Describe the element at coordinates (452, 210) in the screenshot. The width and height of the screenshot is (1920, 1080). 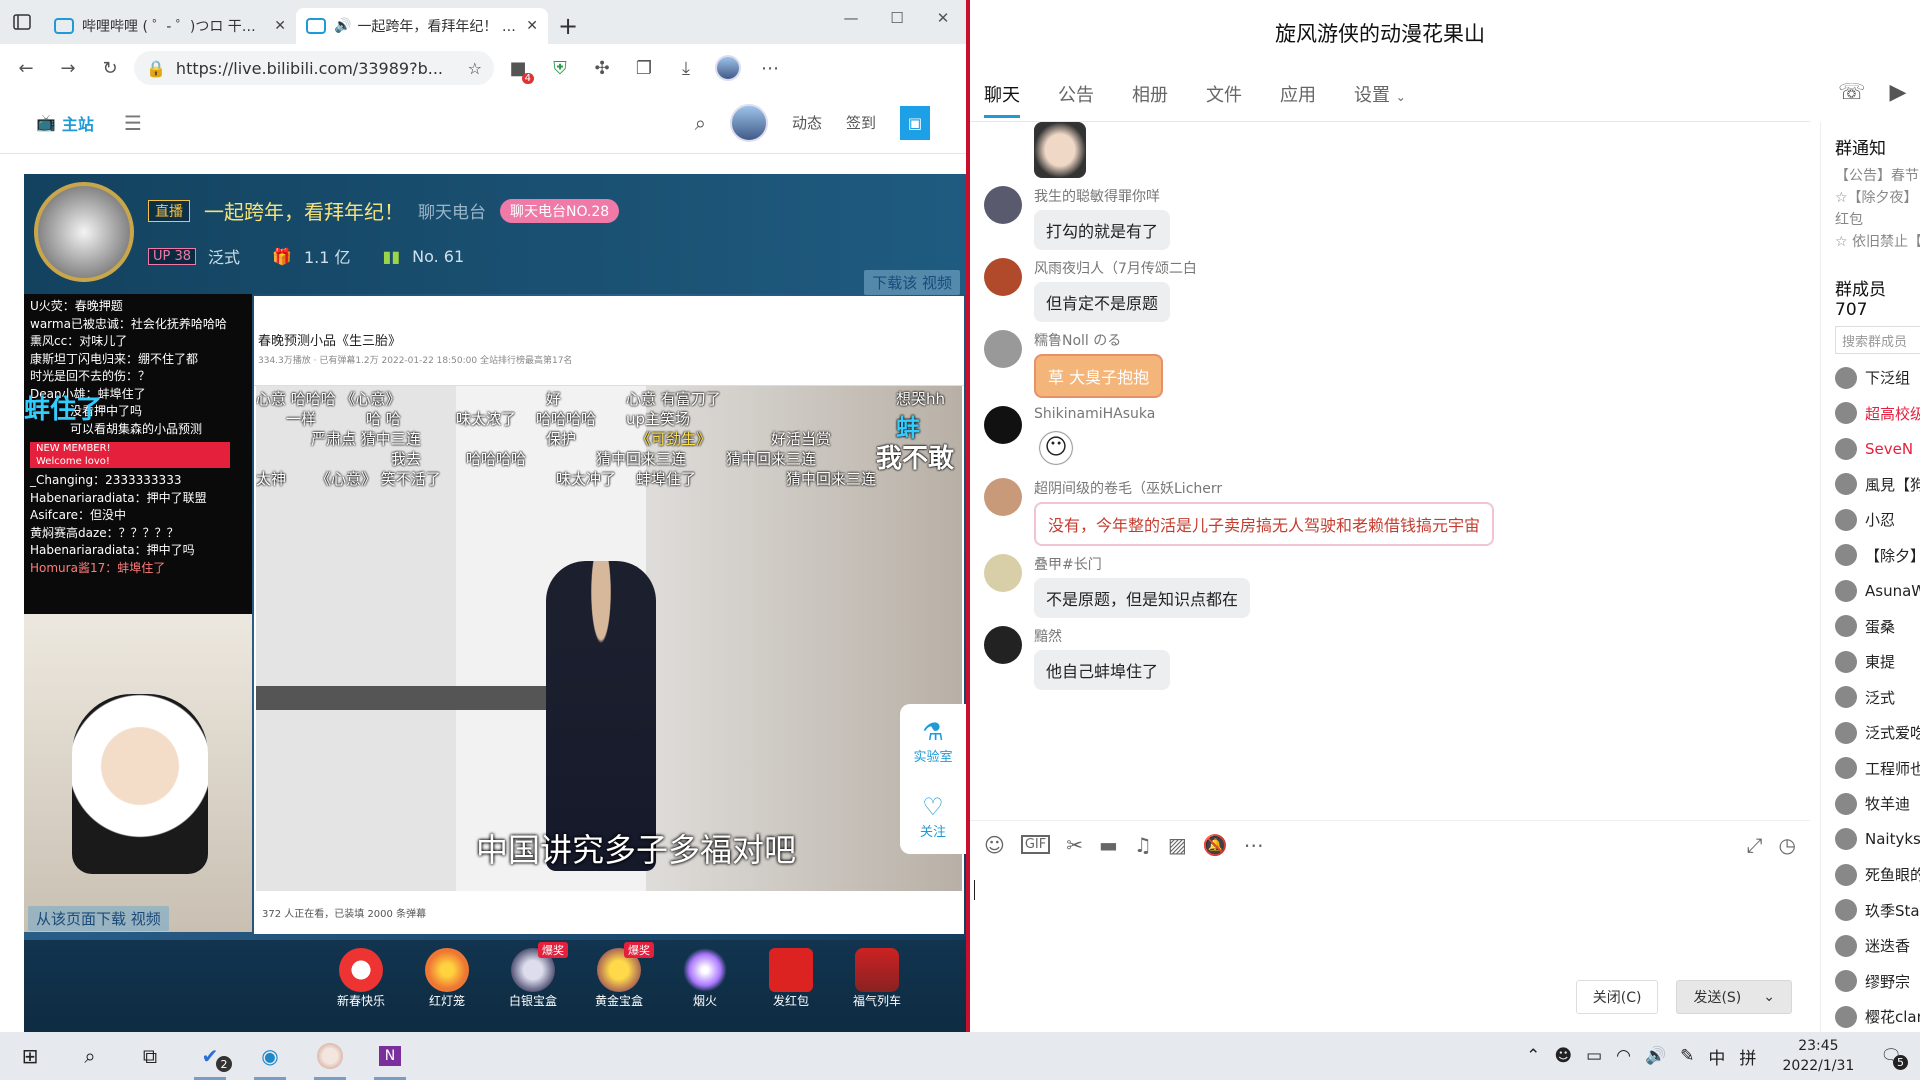
I see `room-category: 聊天电台` at that location.